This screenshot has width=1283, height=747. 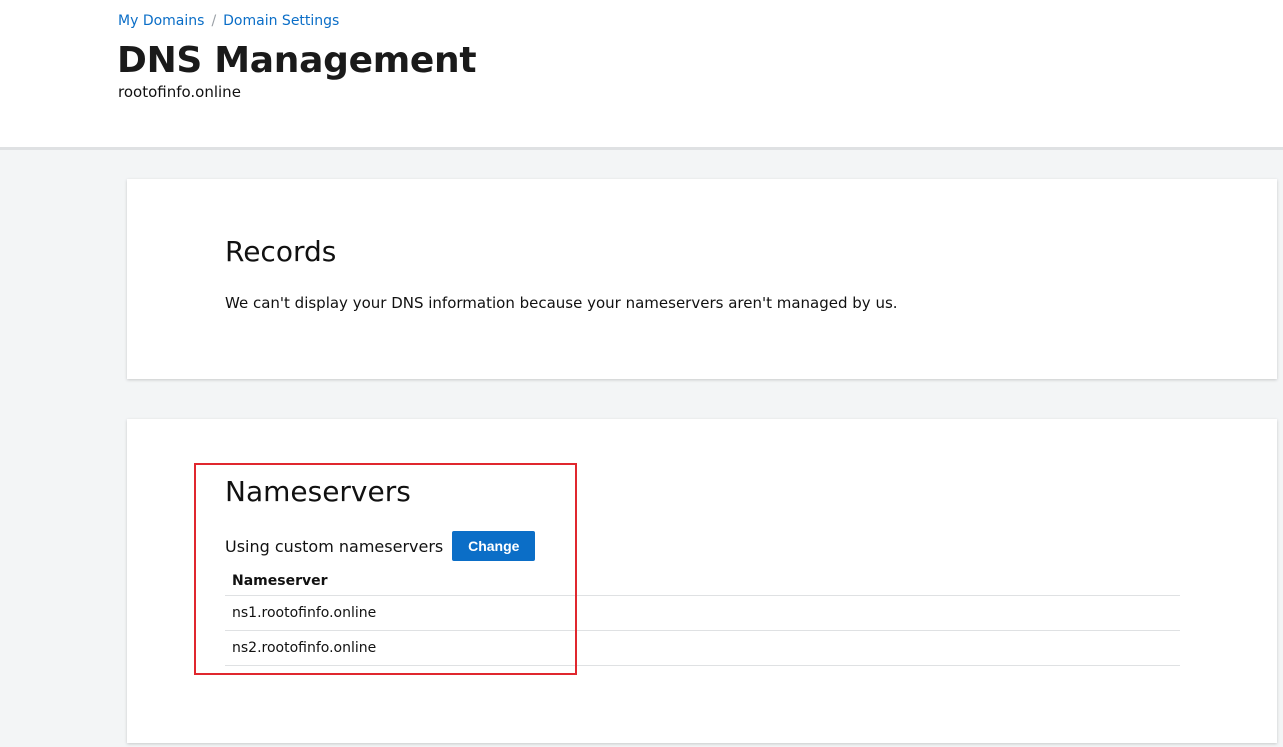 I want to click on table-row: ns1.rootofinfo.online, so click(x=702, y=613).